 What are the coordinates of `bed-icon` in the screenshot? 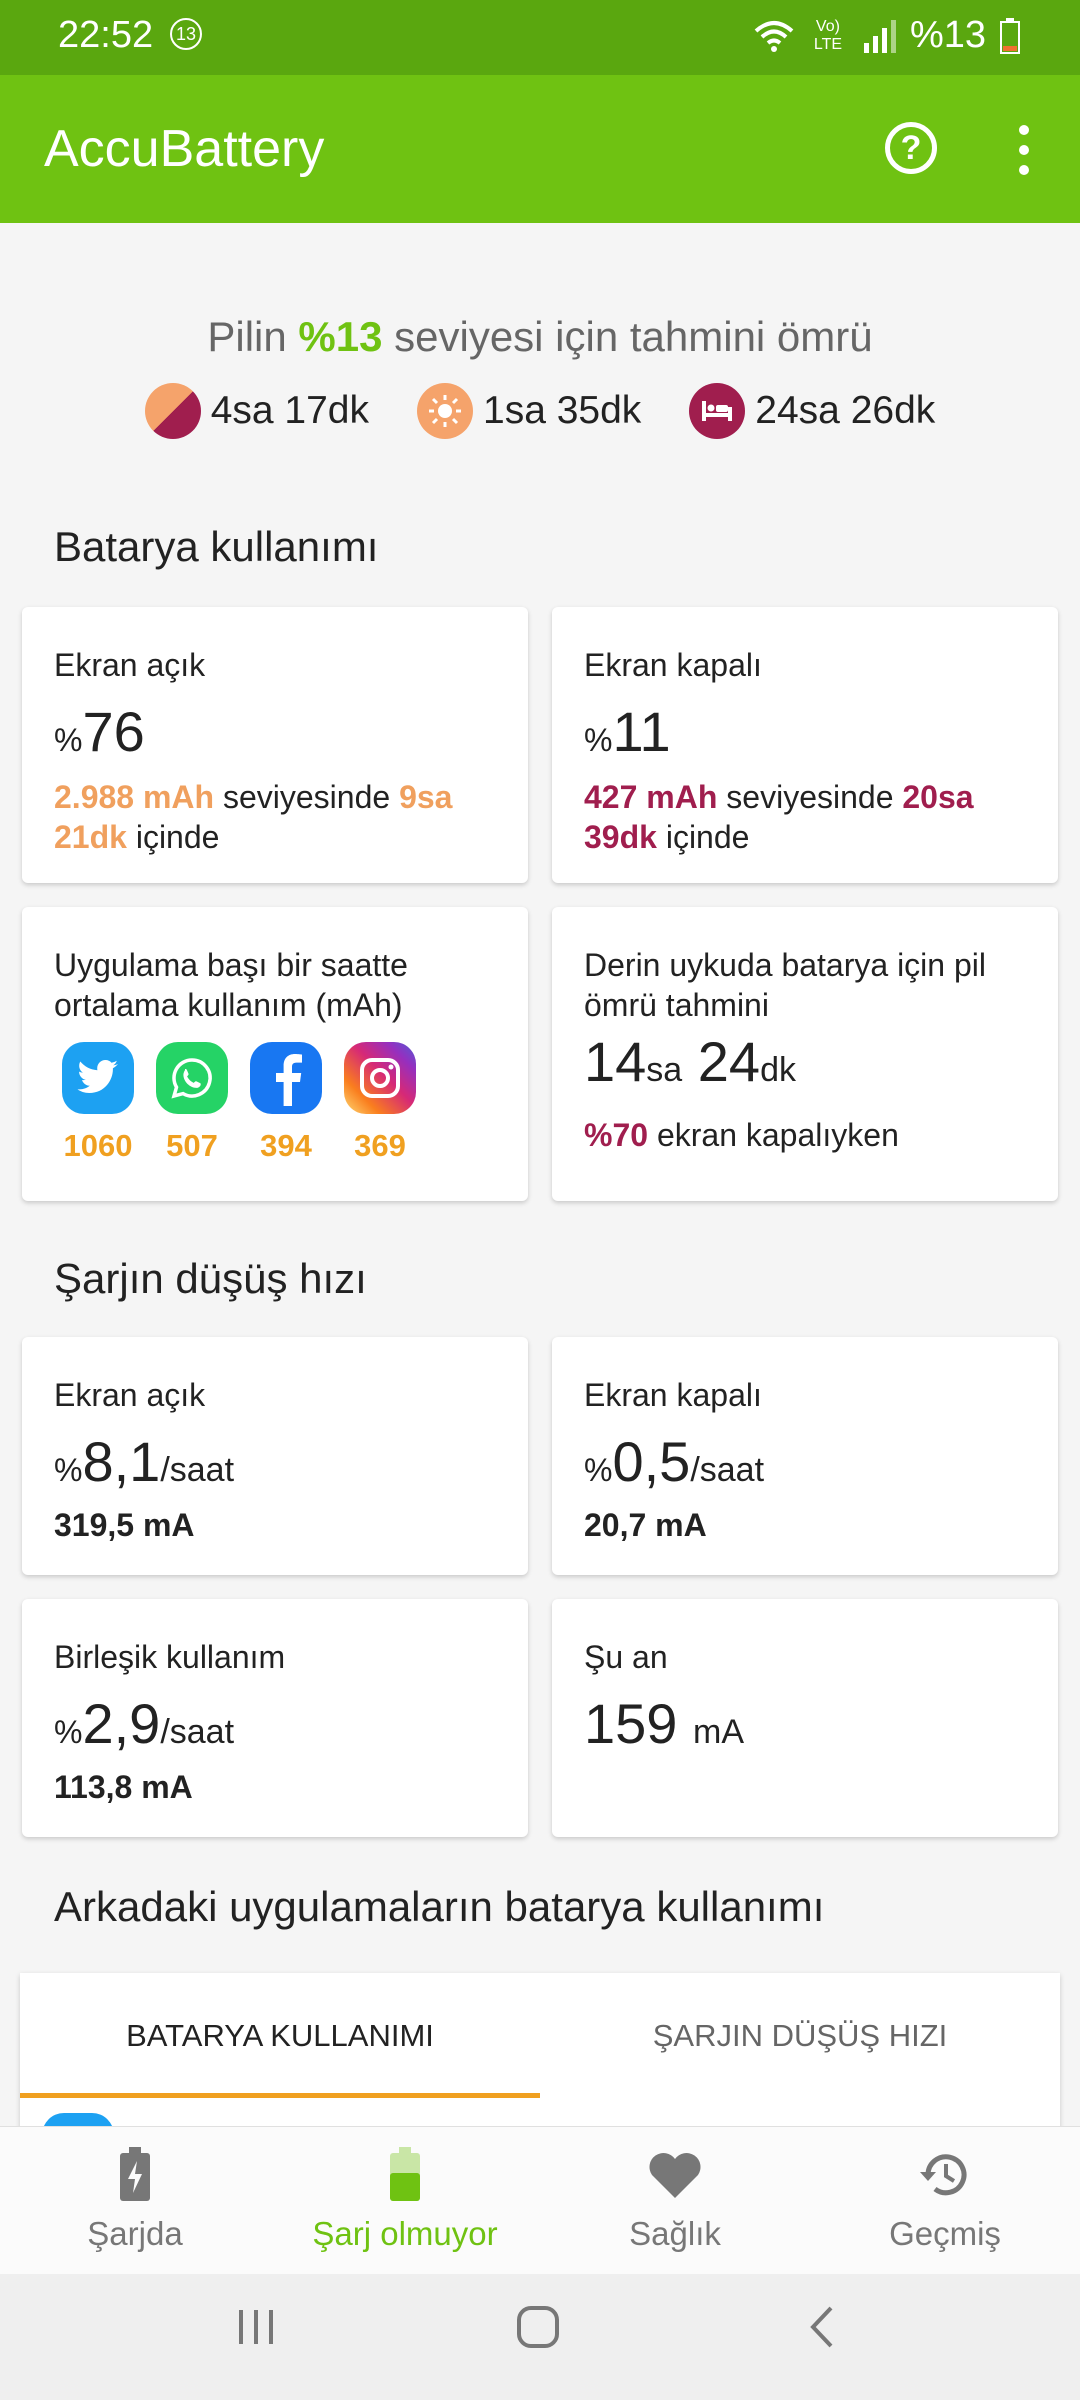 It's located at (717, 411).